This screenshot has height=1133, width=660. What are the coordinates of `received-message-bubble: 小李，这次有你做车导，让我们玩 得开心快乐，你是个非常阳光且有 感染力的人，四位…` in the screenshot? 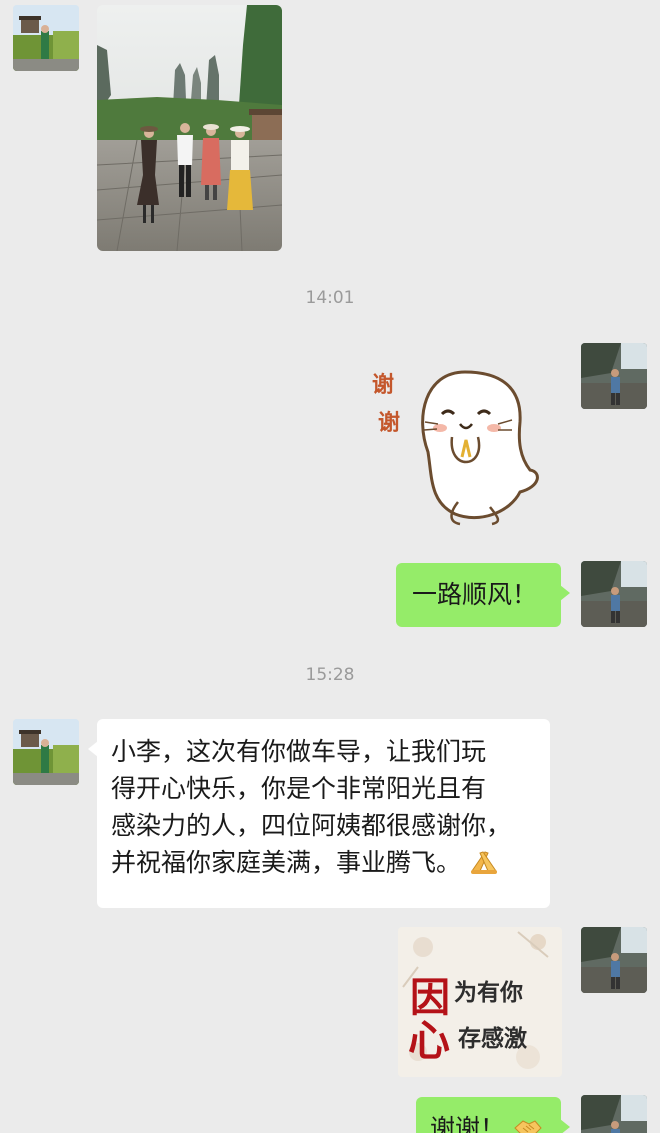 It's located at (319, 813).